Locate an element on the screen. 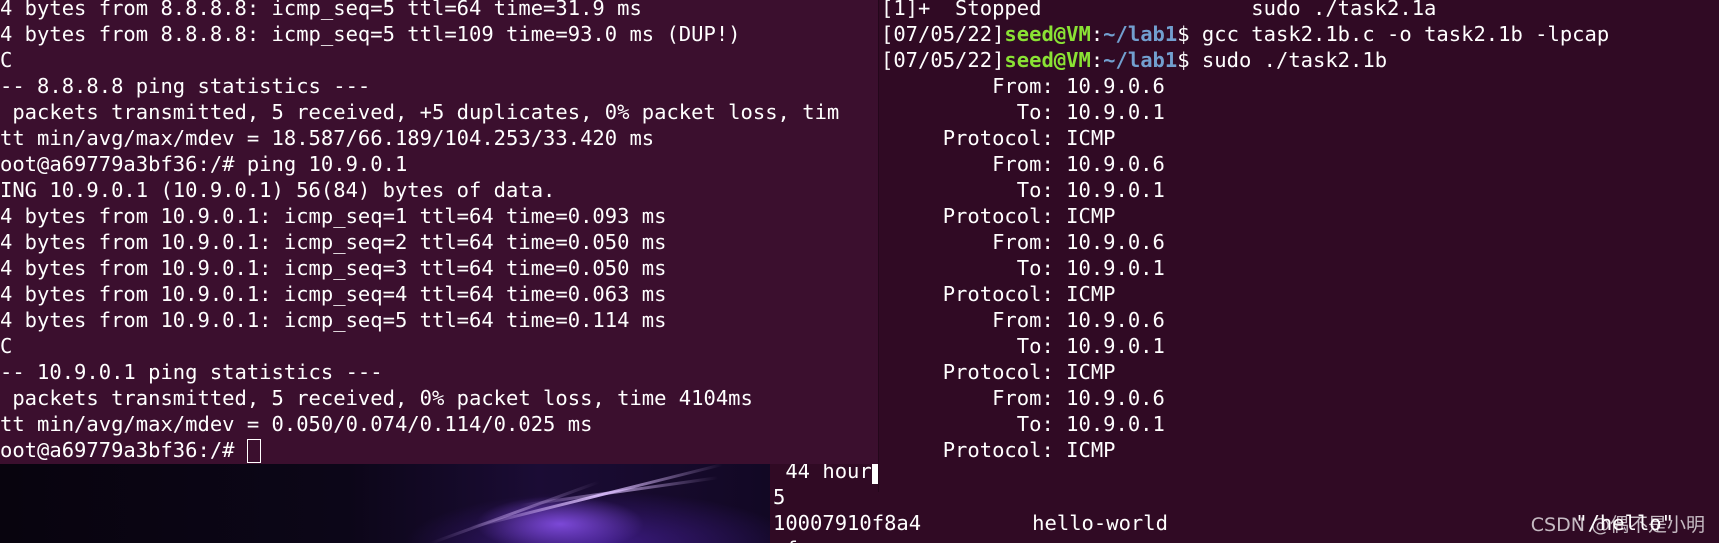 This screenshot has width=1719, height=543. terminal-prompt-line: oot@a69779a3bf36:/# is located at coordinates (130, 450).